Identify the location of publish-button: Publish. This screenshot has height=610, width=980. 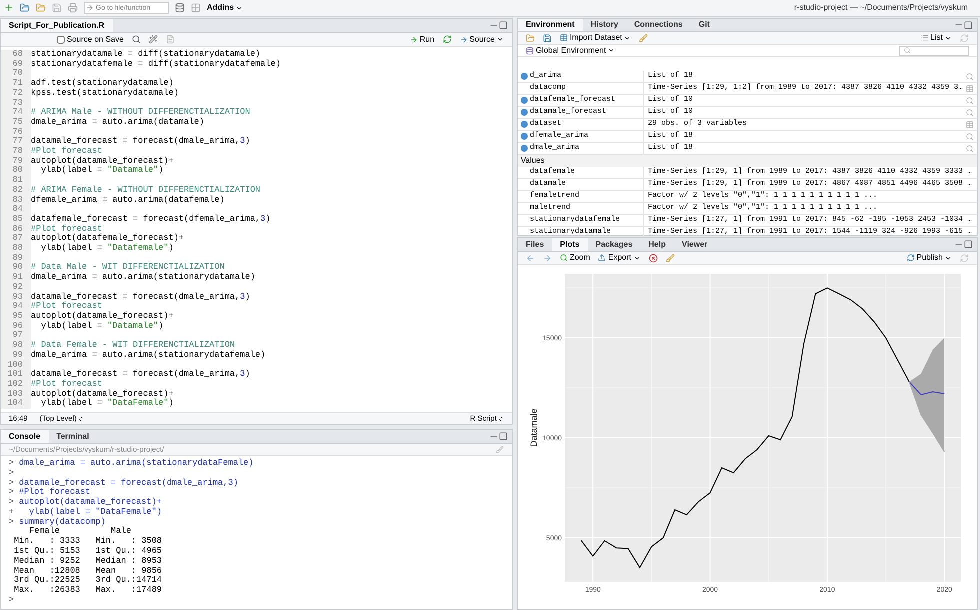
(929, 258).